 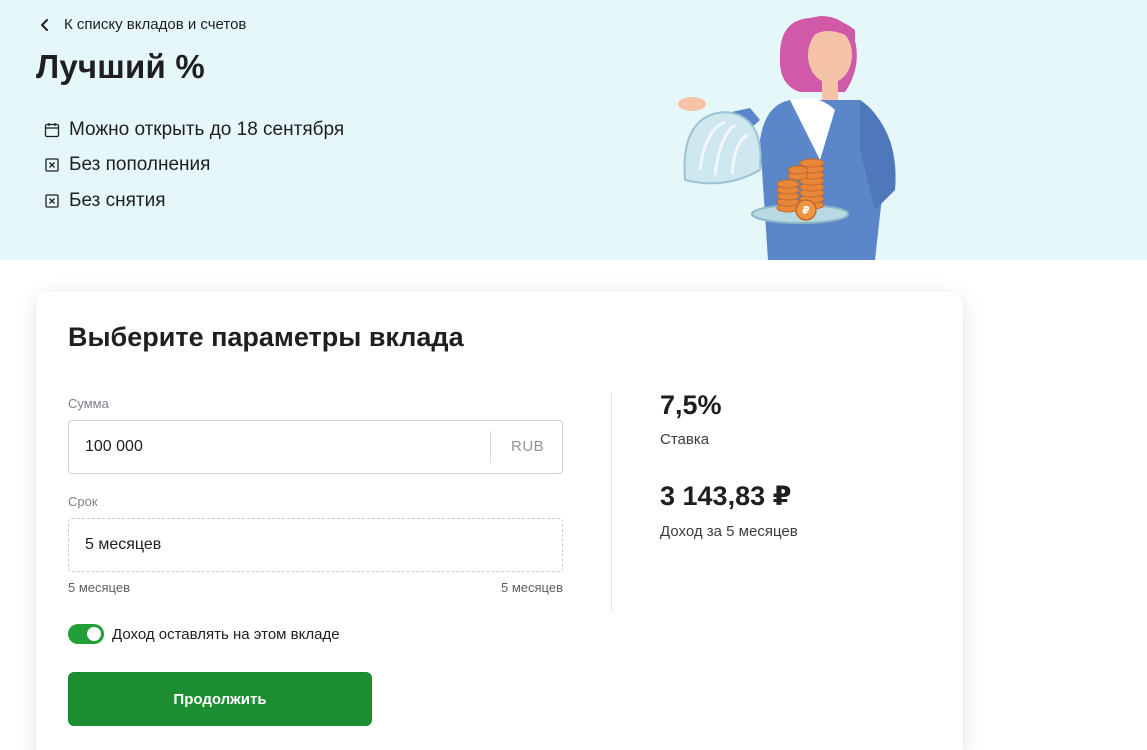 I want to click on amount-label: Сумма, so click(x=88, y=403).